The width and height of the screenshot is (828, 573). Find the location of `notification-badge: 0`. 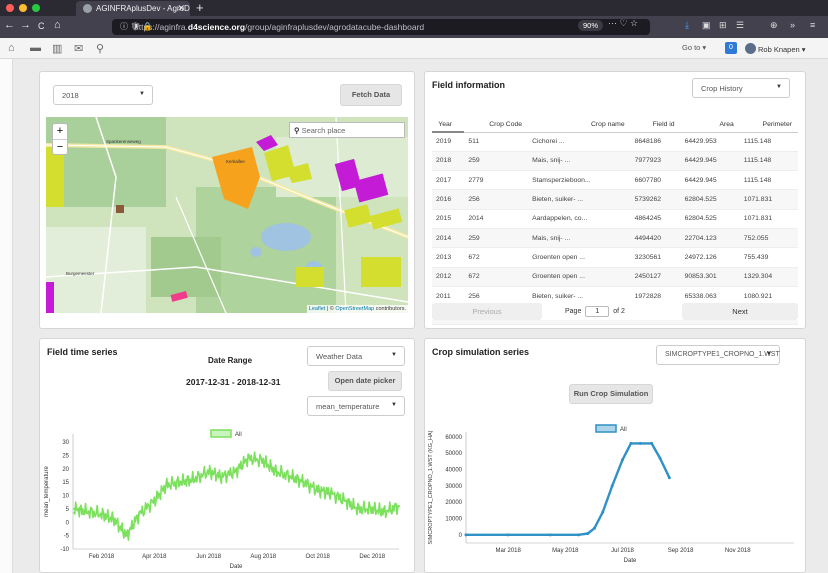

notification-badge: 0 is located at coordinates (731, 48).